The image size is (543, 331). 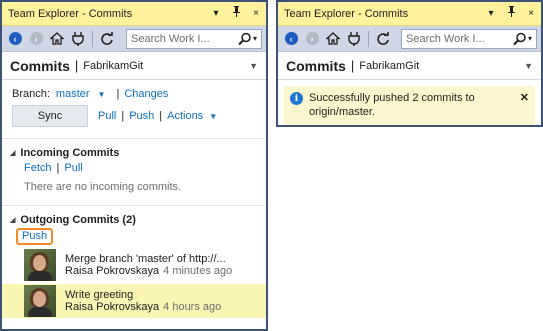 I want to click on actions-dropdown-icon: ▼, so click(x=213, y=116).